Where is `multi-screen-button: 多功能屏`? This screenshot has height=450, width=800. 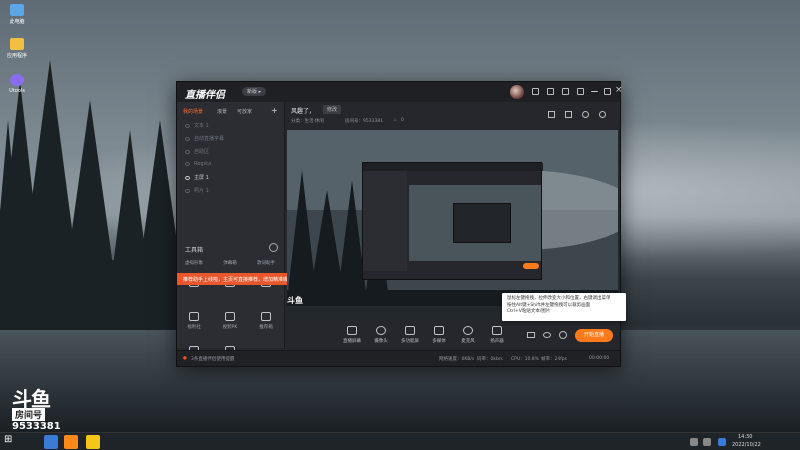
multi-screen-button: 多功能屏 is located at coordinates (410, 335).